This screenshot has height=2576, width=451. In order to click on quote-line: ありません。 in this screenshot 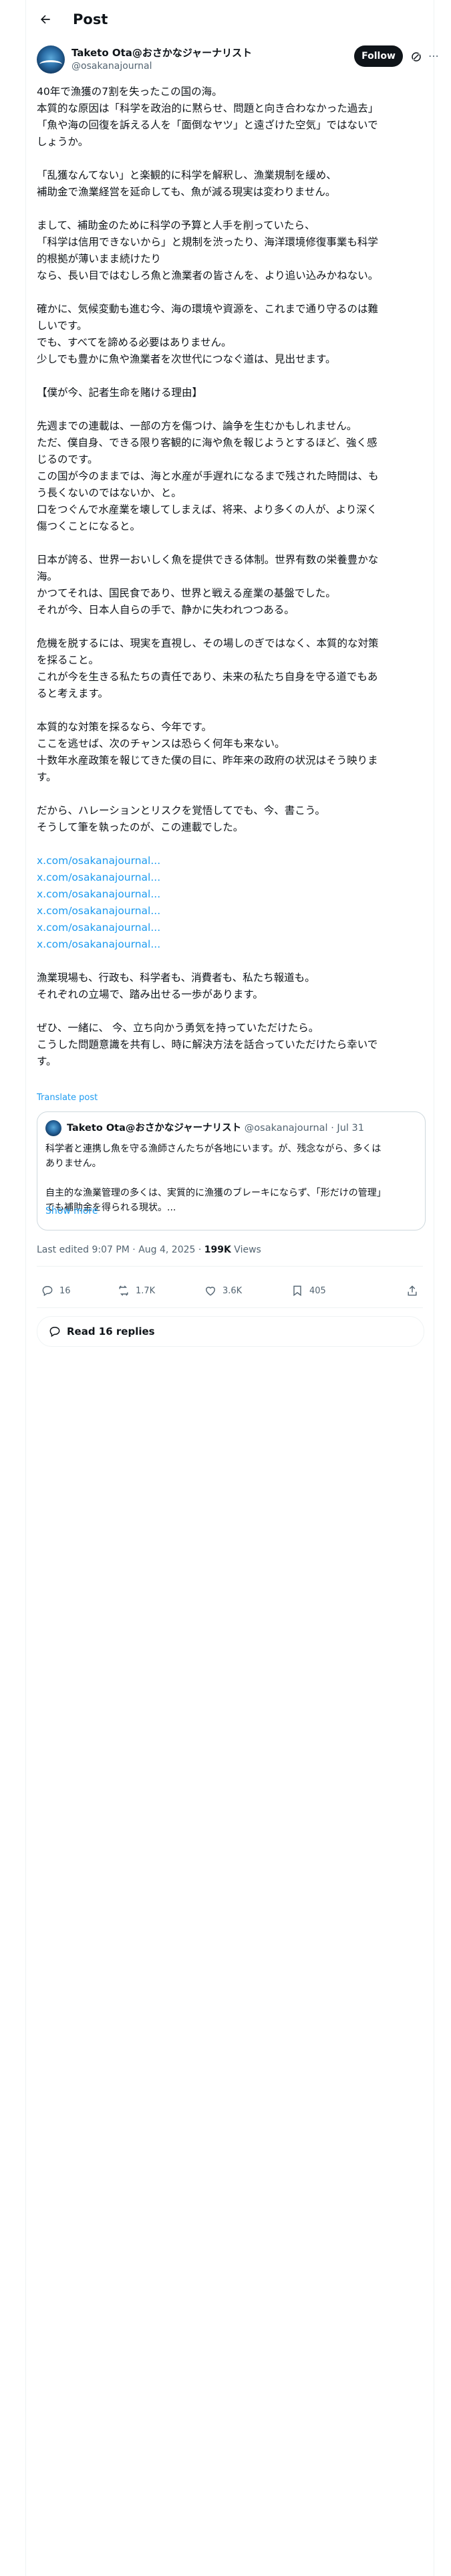, I will do `click(73, 1163)`.